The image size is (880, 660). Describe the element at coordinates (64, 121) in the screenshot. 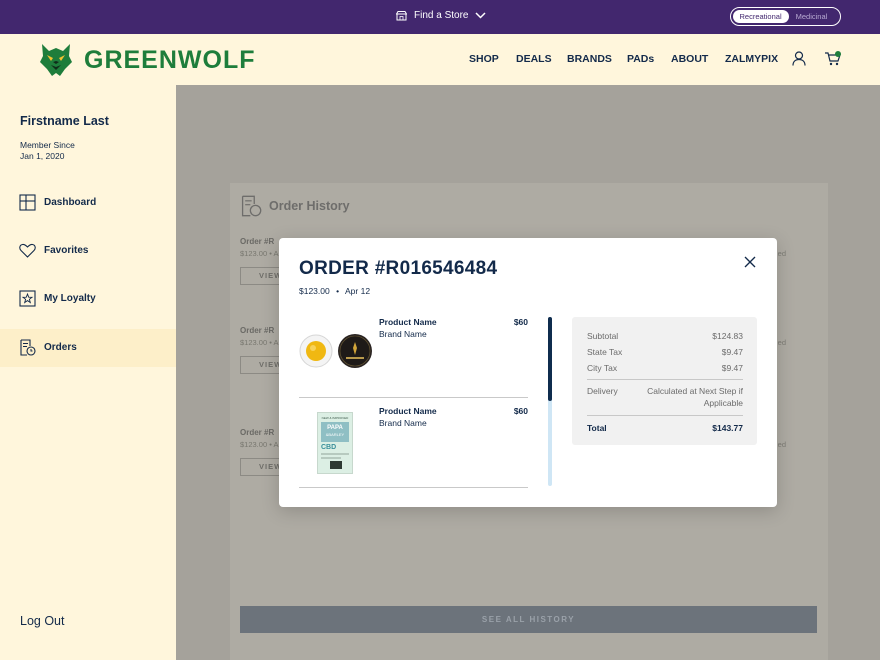

I see `user-name: Firstname Last` at that location.